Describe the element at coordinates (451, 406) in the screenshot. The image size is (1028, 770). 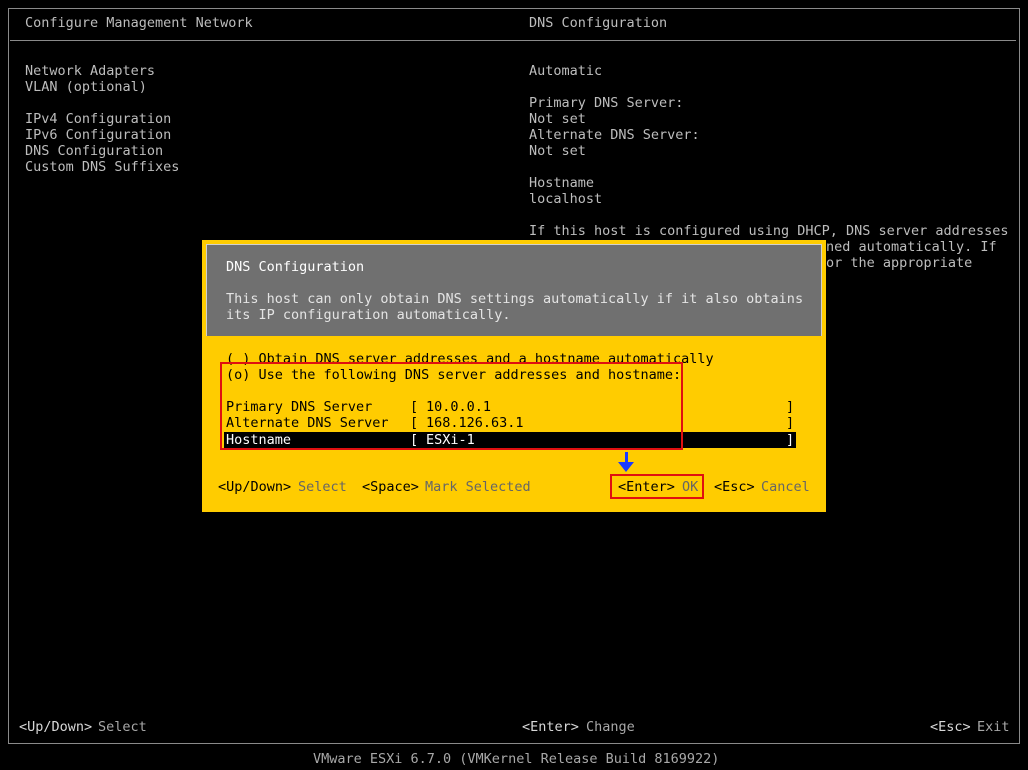
I see `highlight-box-fields` at that location.